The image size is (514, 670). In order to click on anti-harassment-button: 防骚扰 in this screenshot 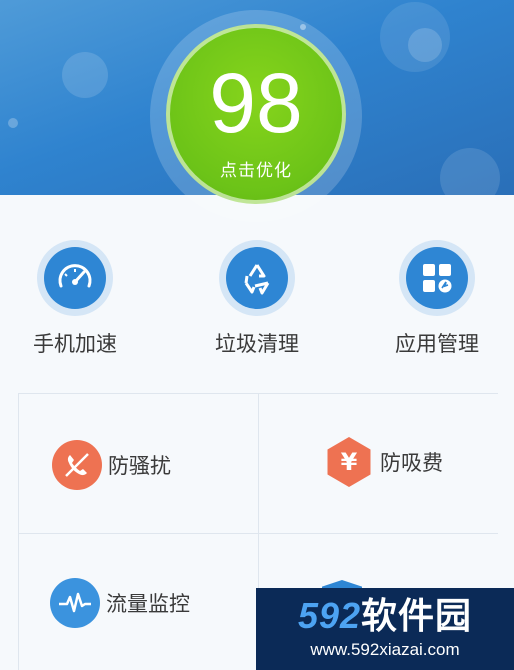, I will do `click(111, 465)`.